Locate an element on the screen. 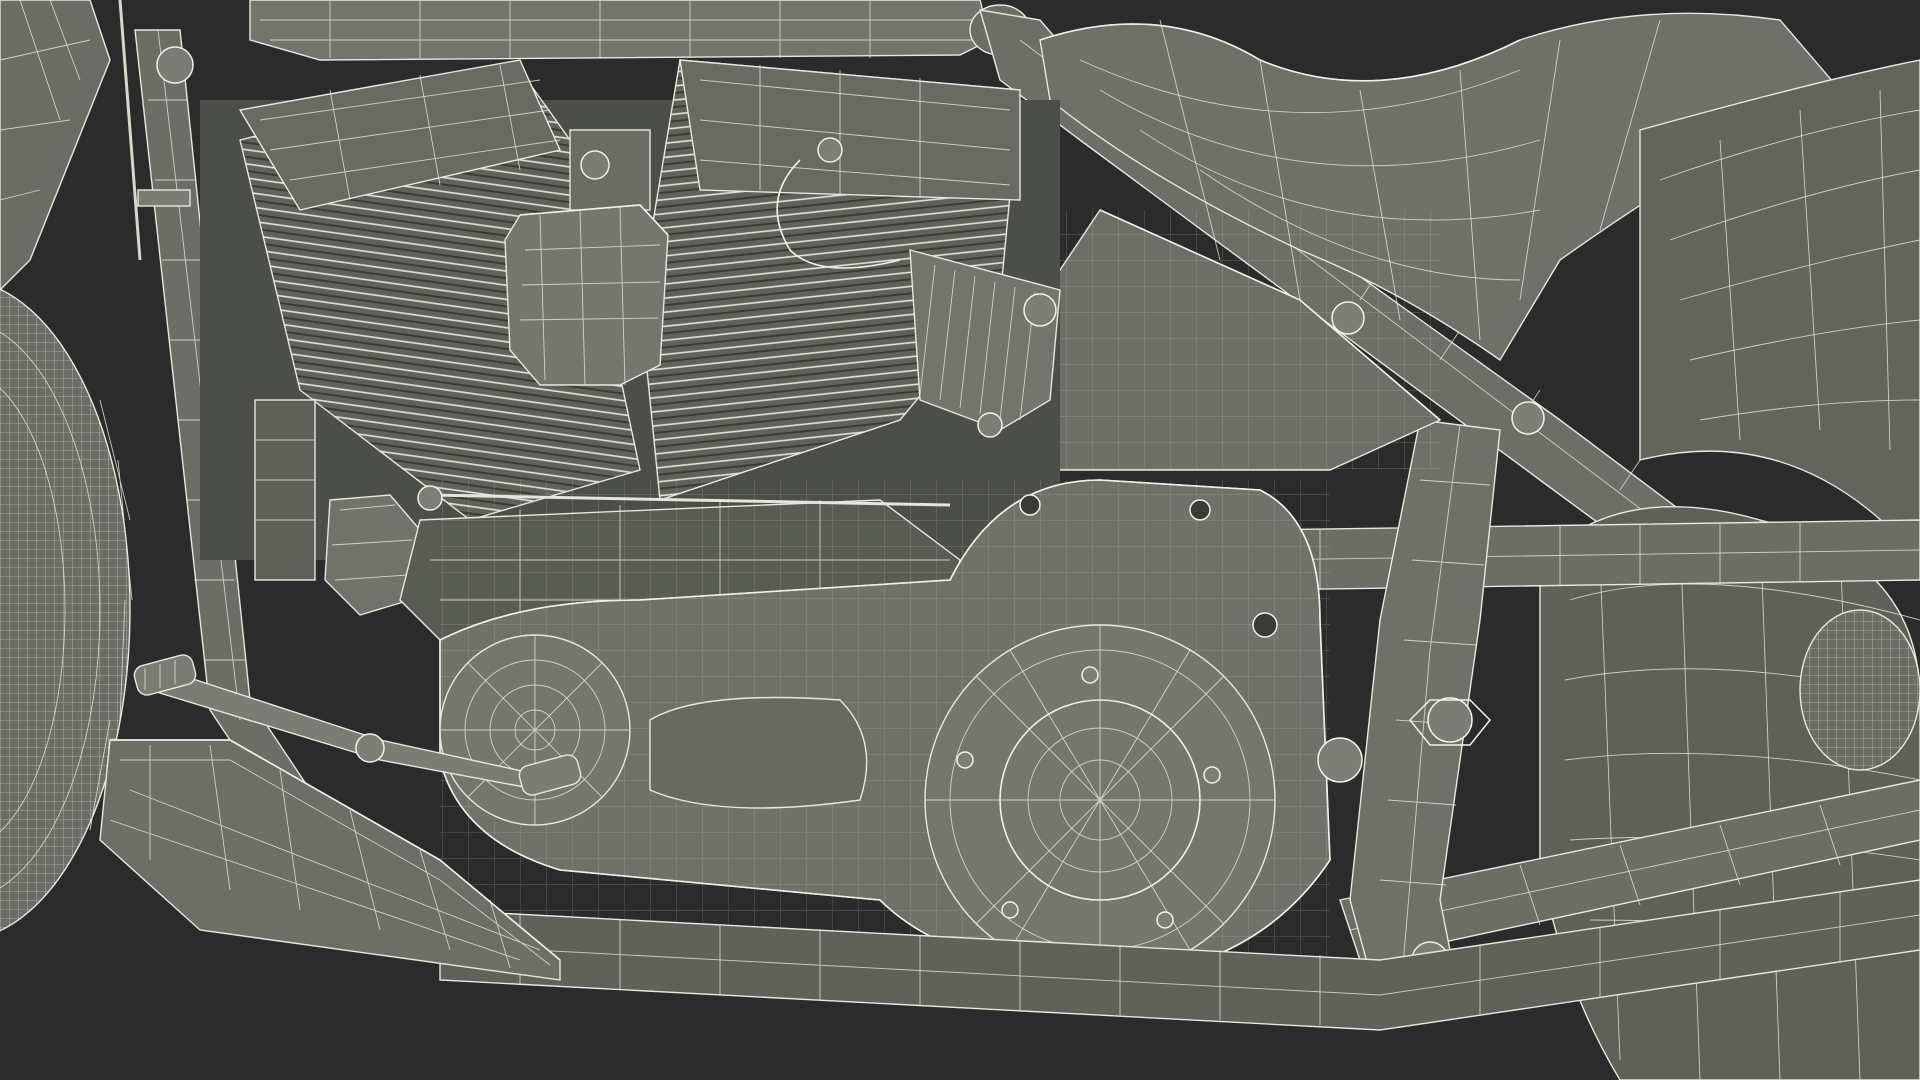 This screenshot has width=1920, height=1080. clutch-inspection-cover is located at coordinates (535, 730).